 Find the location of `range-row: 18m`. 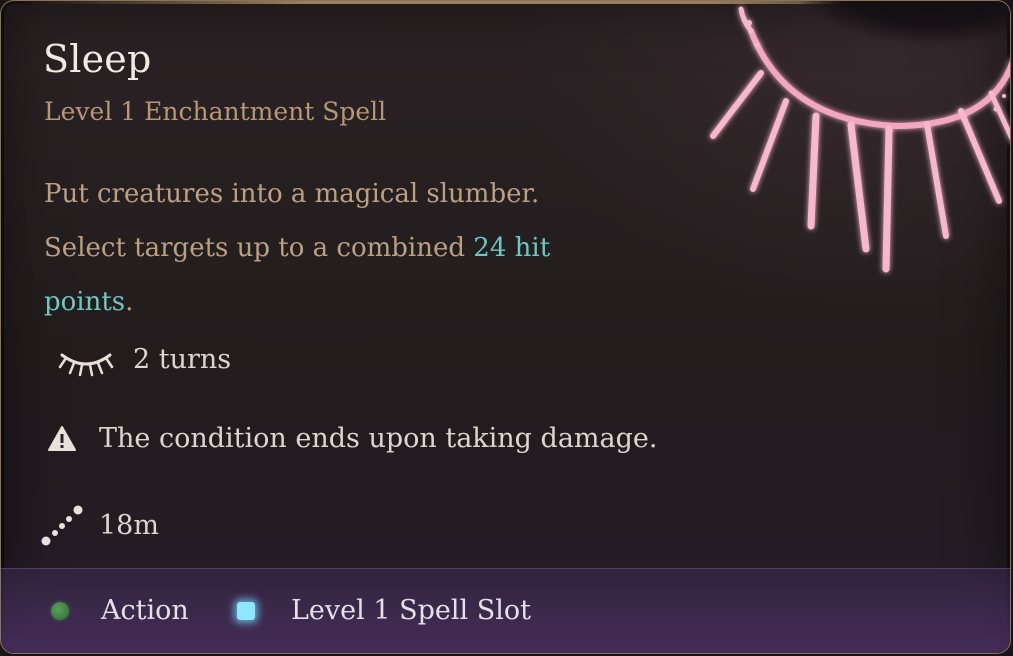

range-row: 18m is located at coordinates (99, 525).